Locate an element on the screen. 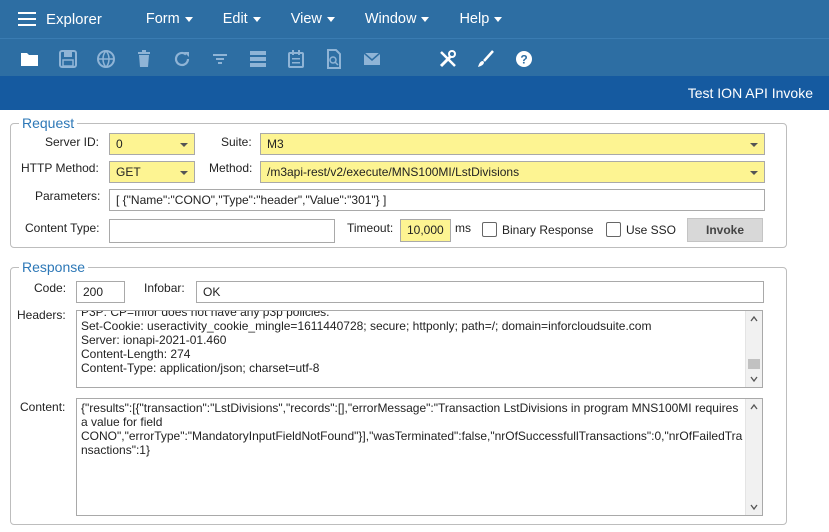  header-line: Server: ionapi-2021-01.460 is located at coordinates (154, 340).